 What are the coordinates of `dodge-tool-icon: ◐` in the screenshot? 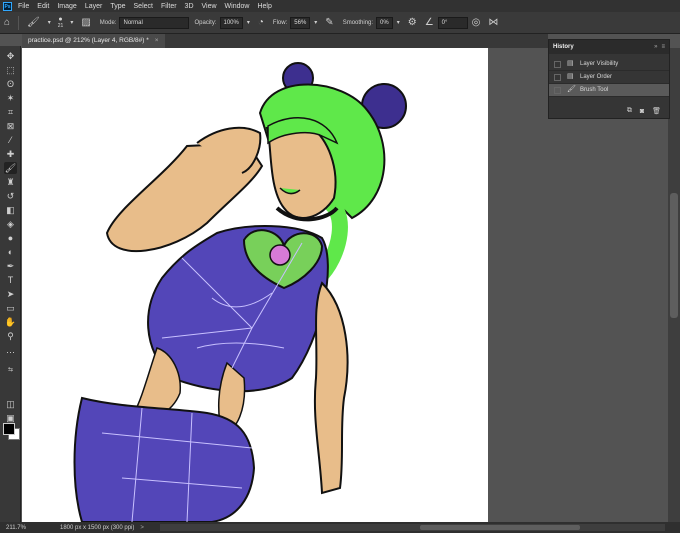 It's located at (10, 252).